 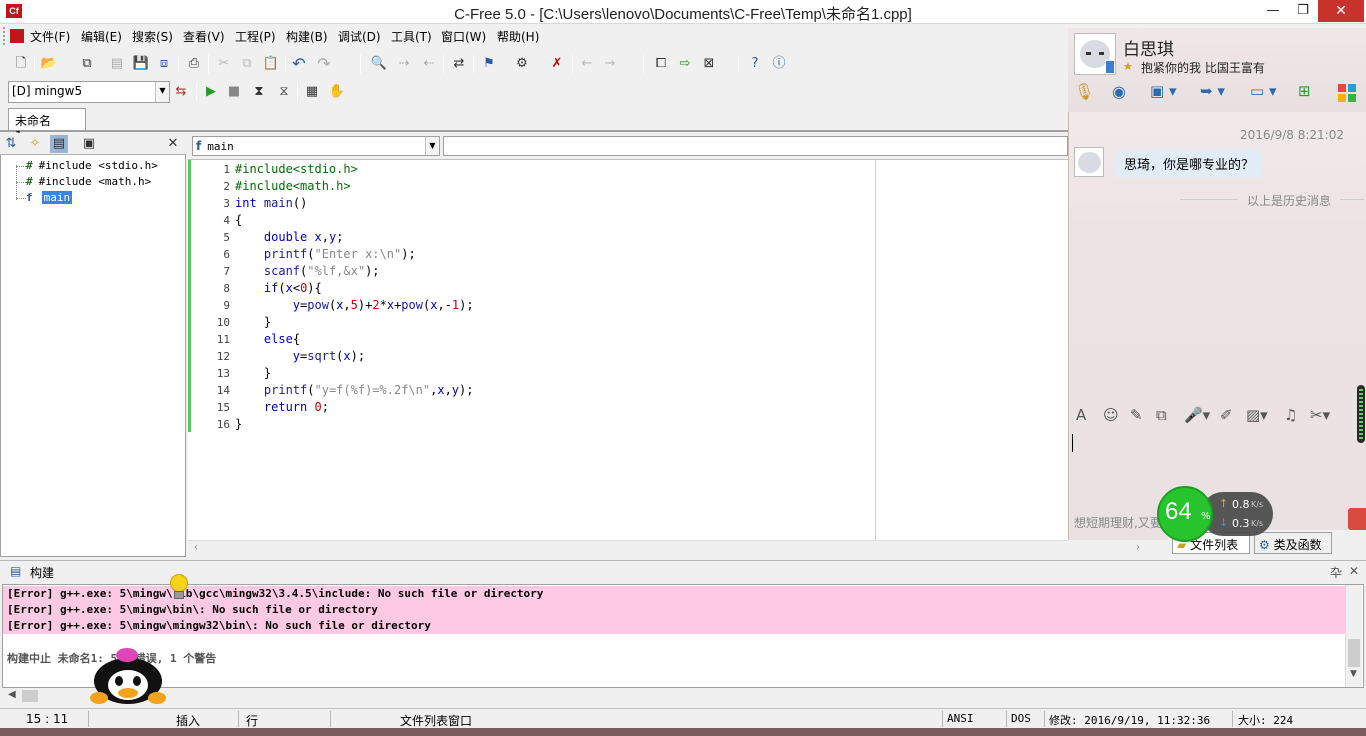 What do you see at coordinates (628, 169) in the screenshot?
I see `code-line: 1 #include<stdio.h>` at bounding box center [628, 169].